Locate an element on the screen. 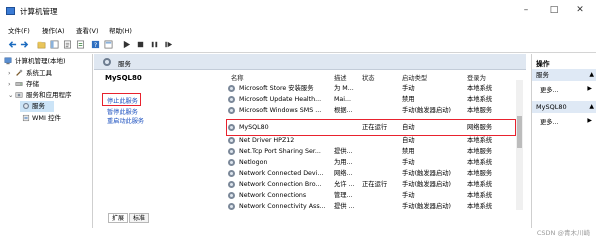  actions-section-label: 服务 is located at coordinates (542, 75).